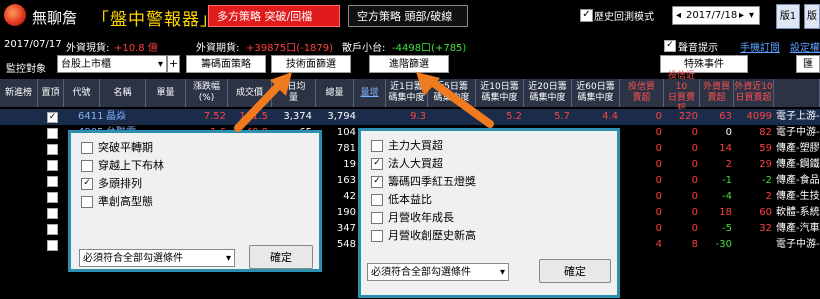  I want to click on date-dropdown-icon: ▾, so click(751, 16).